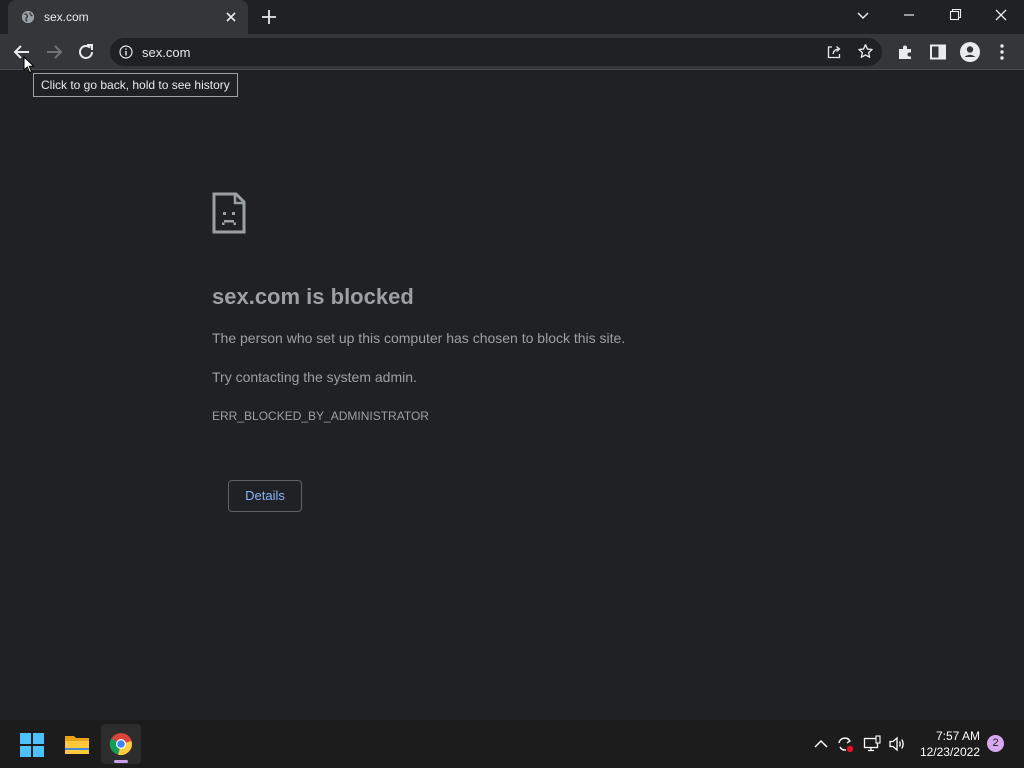 The height and width of the screenshot is (768, 1024). What do you see at coordinates (512, 744) in the screenshot?
I see `windows-taskbar: 7:57 AM 12/23/2022` at bounding box center [512, 744].